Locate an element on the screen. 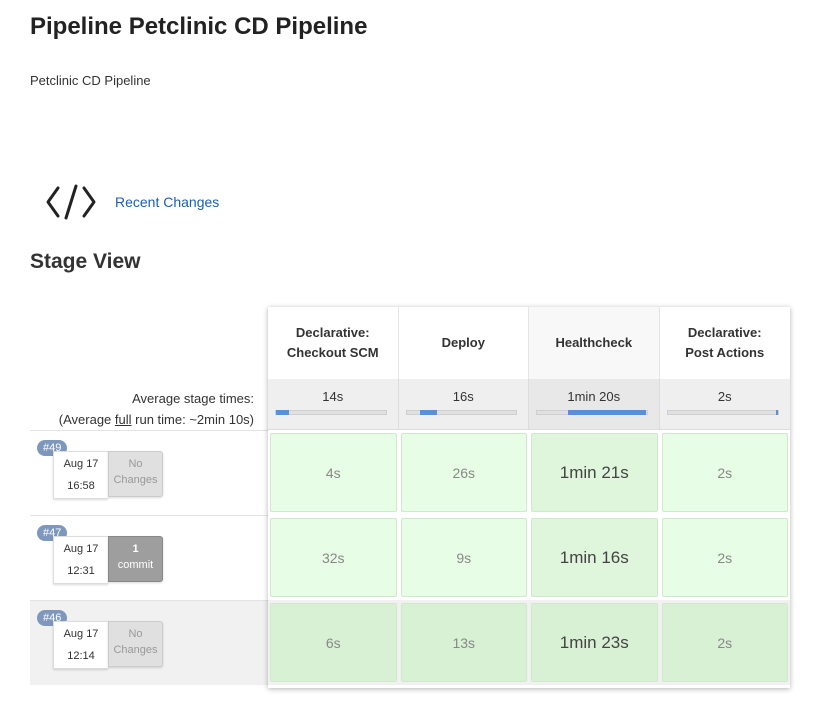 The width and height of the screenshot is (827, 708). avg-time-value: 1min 20s is located at coordinates (594, 396).